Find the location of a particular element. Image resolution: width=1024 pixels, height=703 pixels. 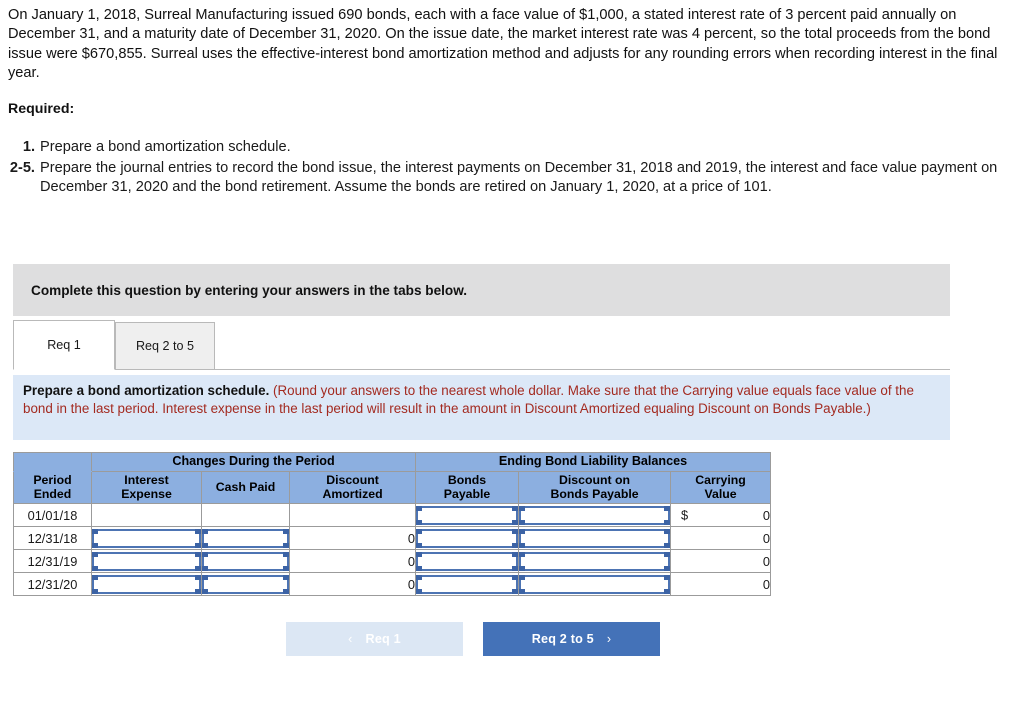

column-header-line1: Interest is located at coordinates (146, 480).